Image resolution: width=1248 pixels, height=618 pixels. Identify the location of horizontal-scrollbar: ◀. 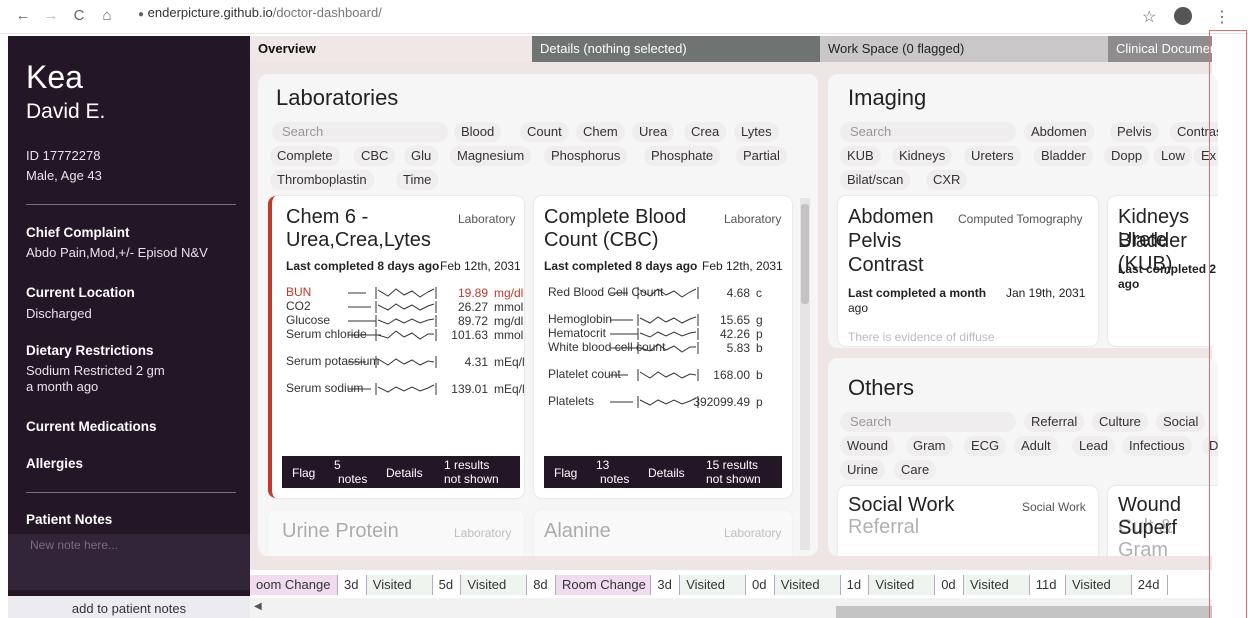
(731, 608).